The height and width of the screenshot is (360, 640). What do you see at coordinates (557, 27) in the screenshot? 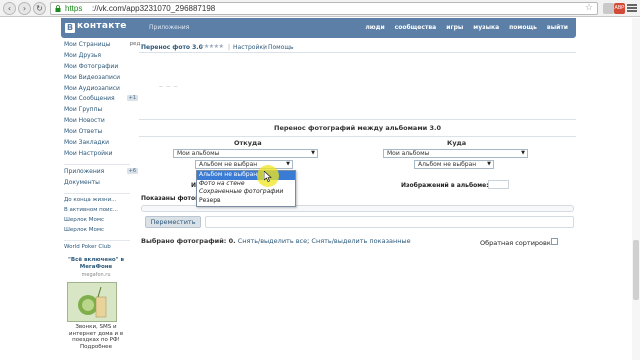
I see `topnav-logout: выйти` at bounding box center [557, 27].